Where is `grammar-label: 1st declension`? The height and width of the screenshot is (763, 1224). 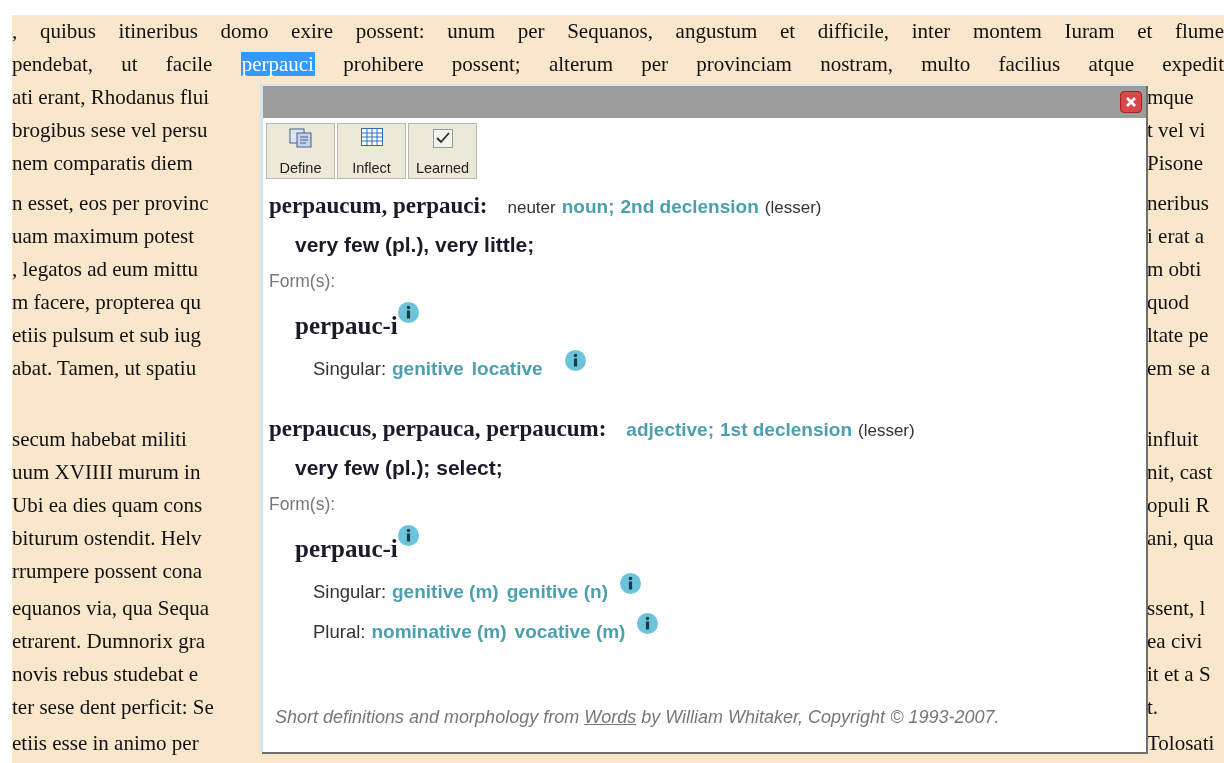 grammar-label: 1st declension is located at coordinates (786, 430).